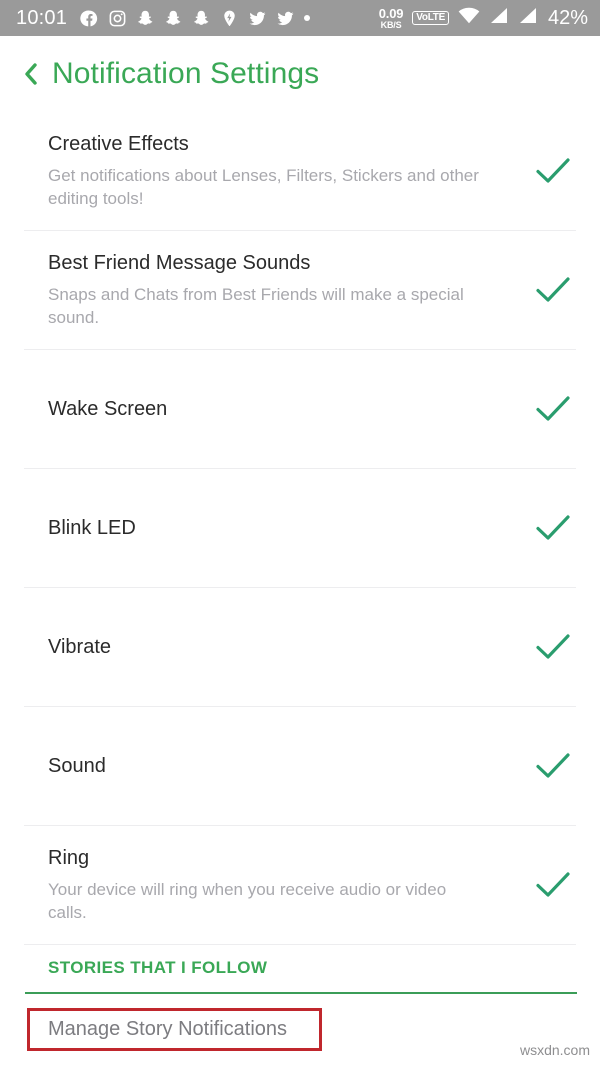 This screenshot has width=600, height=1066. I want to click on setting-title: Best Friend Message Sounds, so click(179, 262).